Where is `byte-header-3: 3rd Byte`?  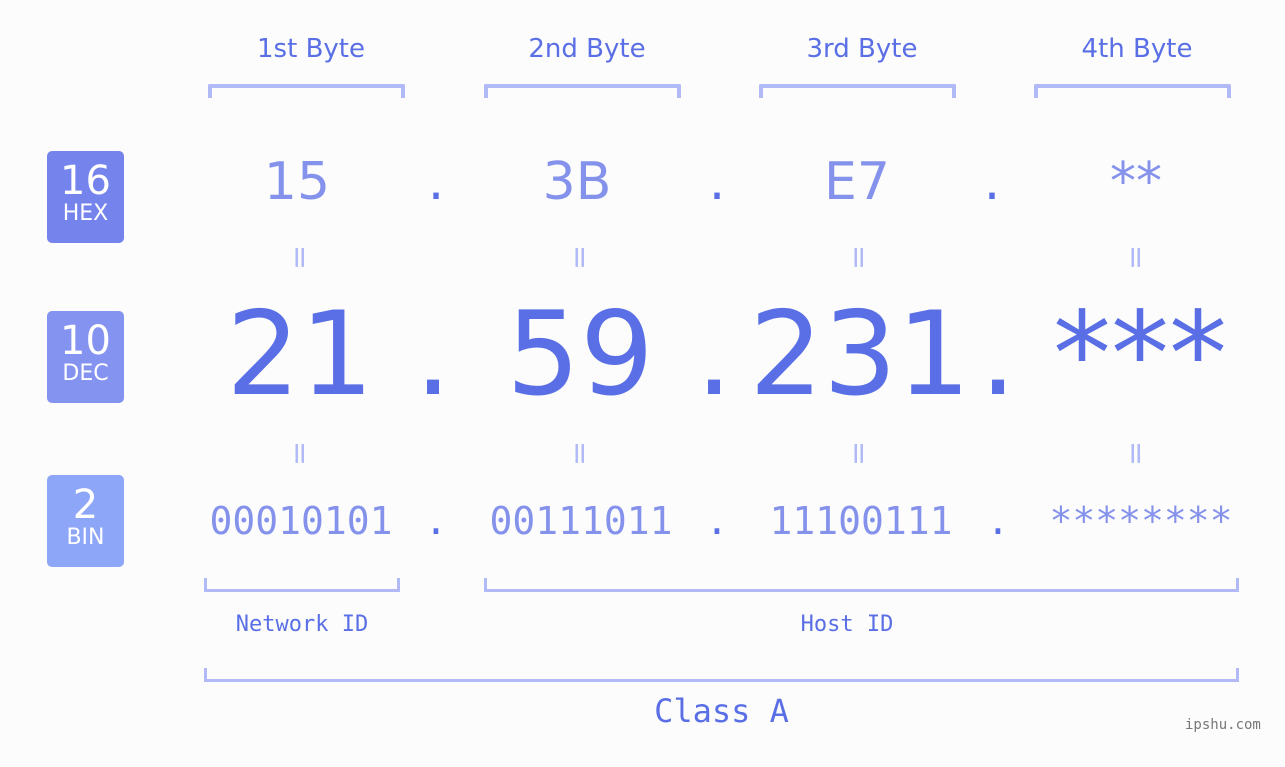 byte-header-3: 3rd Byte is located at coordinates (862, 49).